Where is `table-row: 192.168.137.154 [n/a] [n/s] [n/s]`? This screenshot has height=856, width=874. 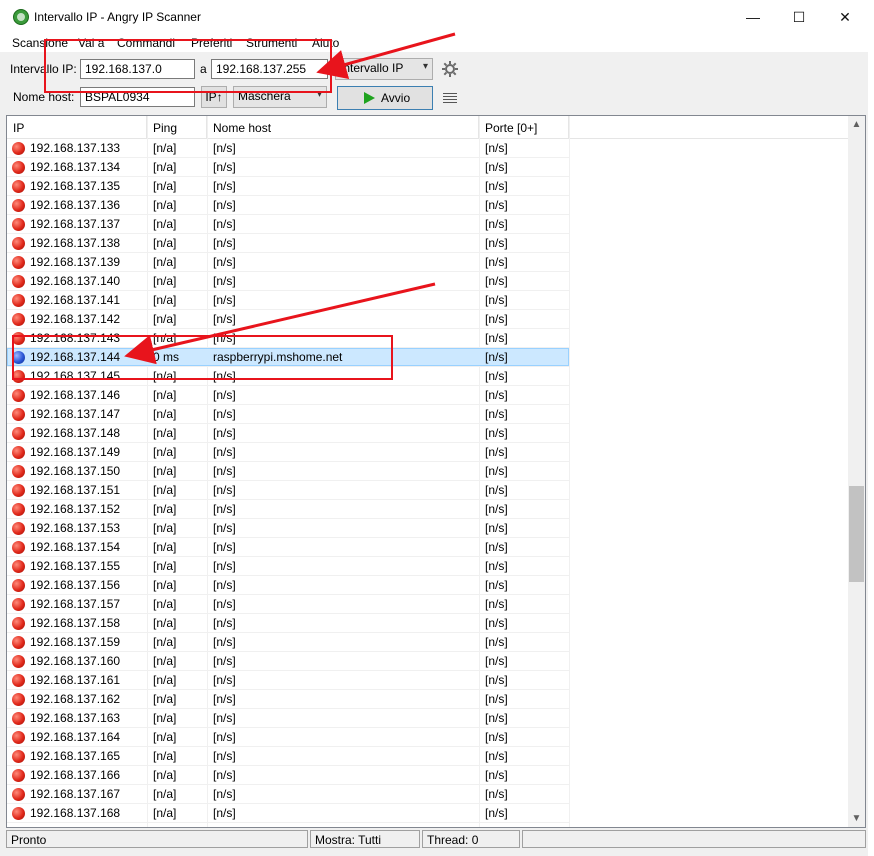
table-row: 192.168.137.154 [n/a] [n/s] [n/s] is located at coordinates (428, 547).